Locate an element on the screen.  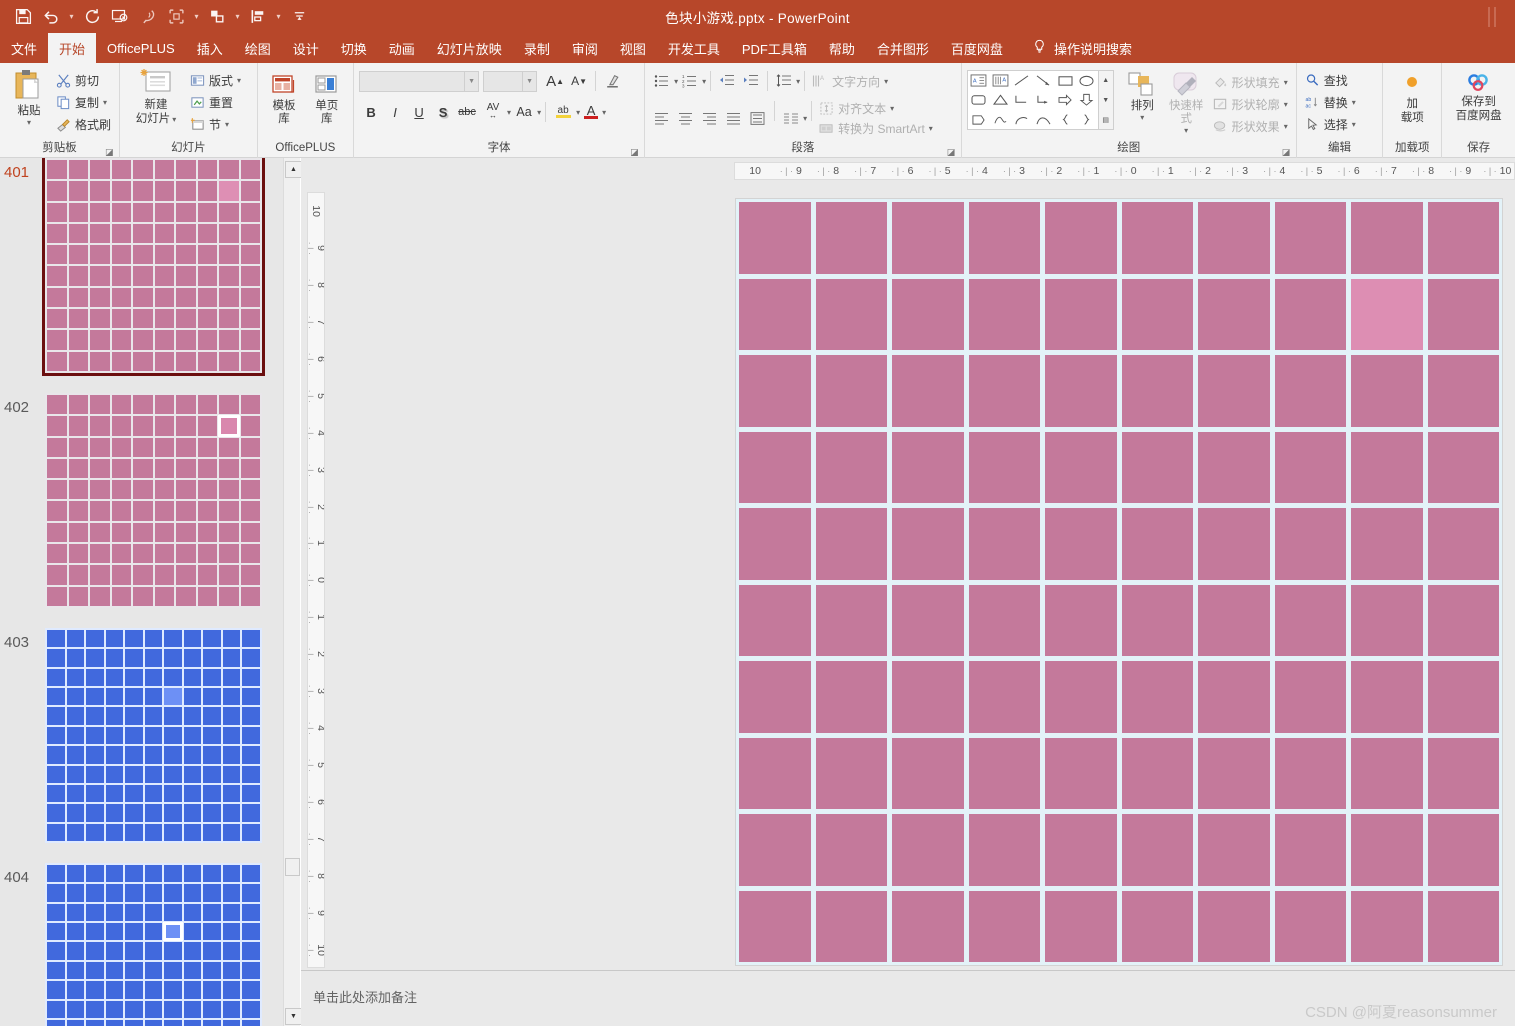
ribbon-tab-11: 视图 is located at coordinates (633, 48).